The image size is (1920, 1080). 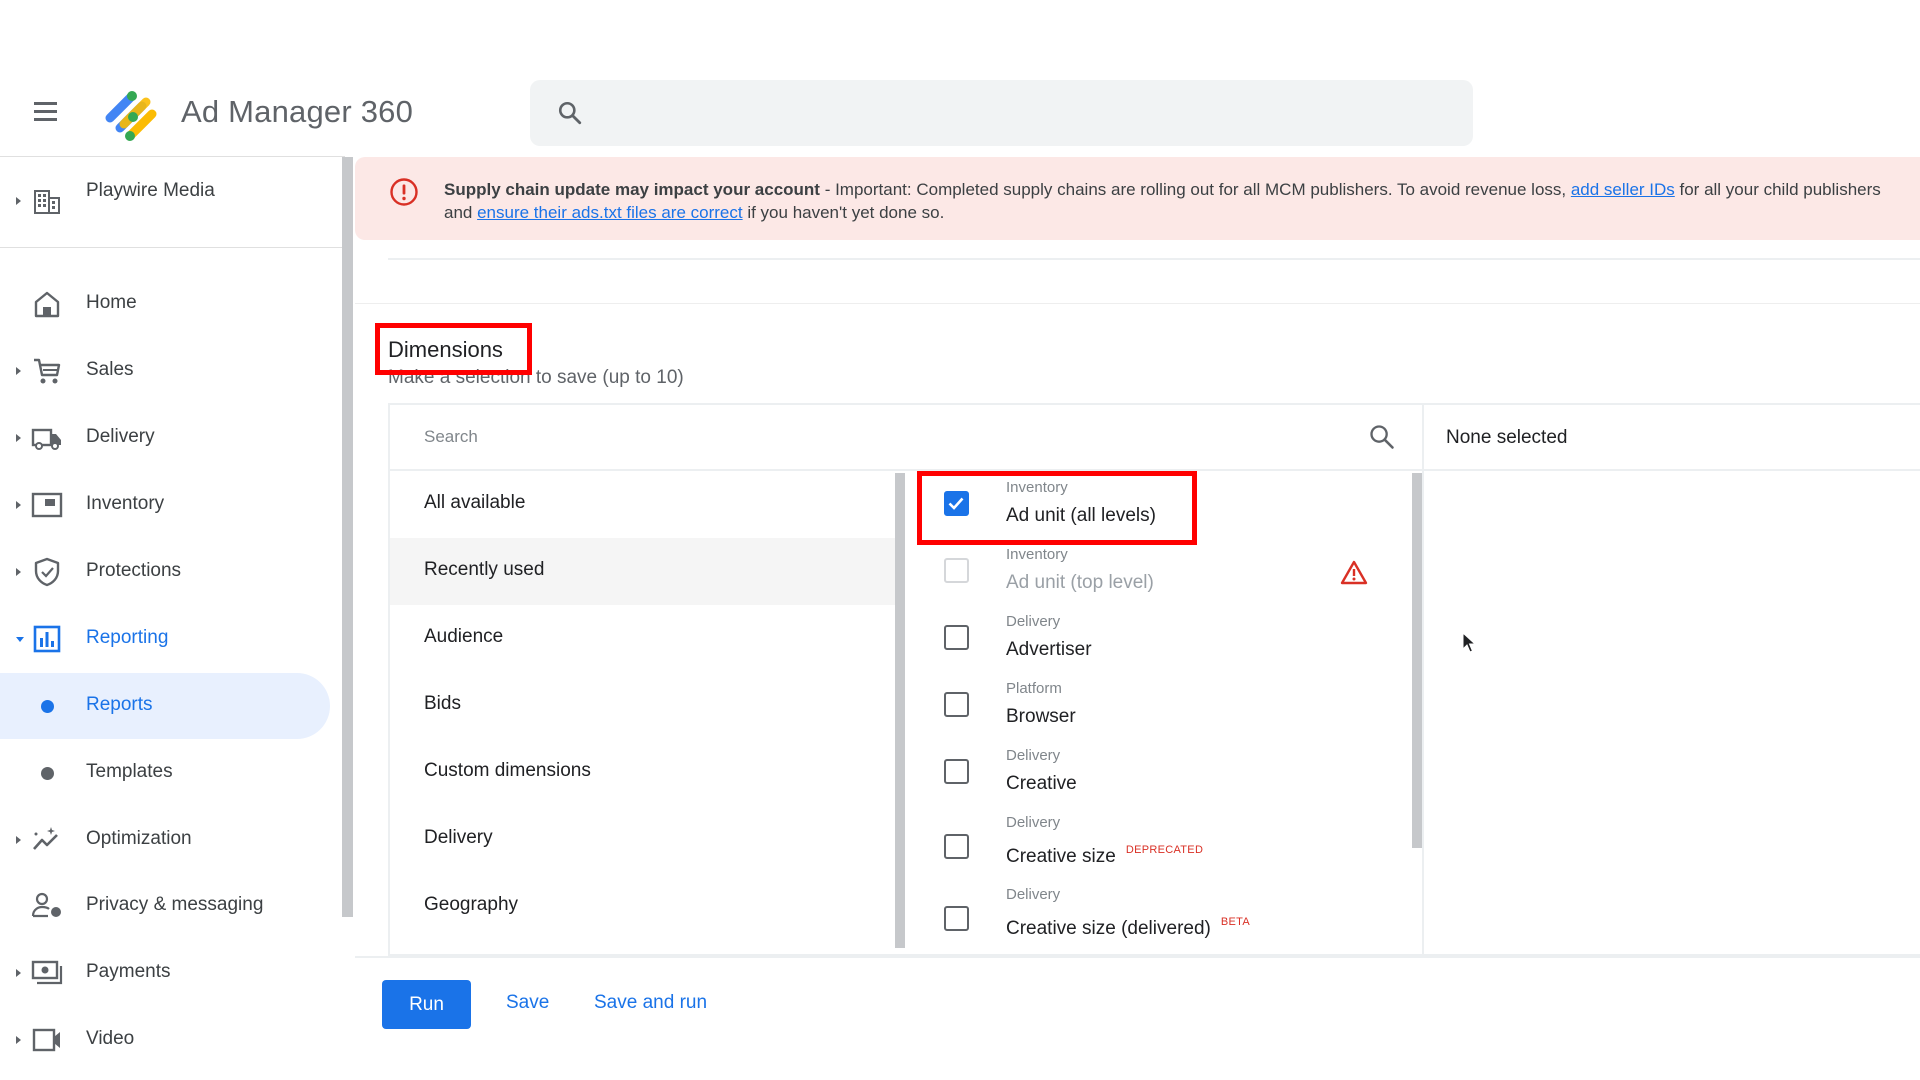 I want to click on sidebar-item-label: Delivery, so click(x=120, y=436).